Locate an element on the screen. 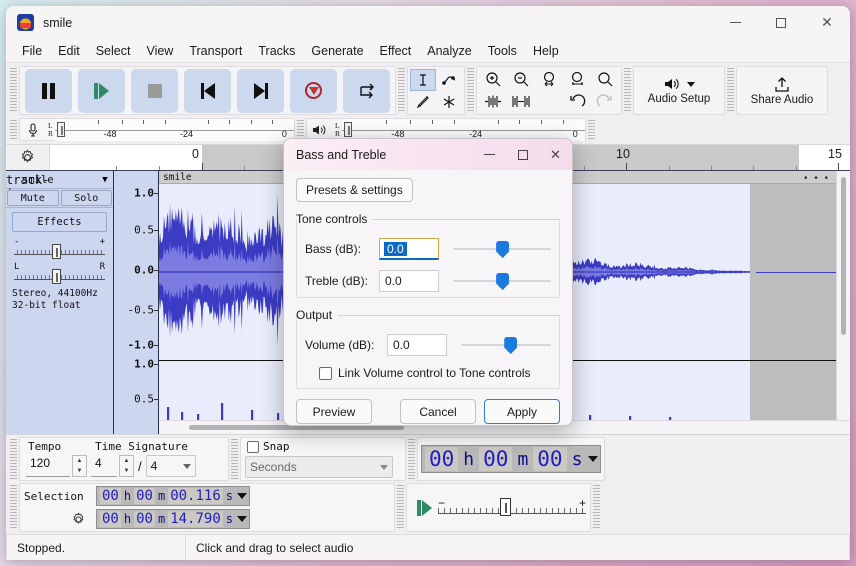 The width and height of the screenshot is (856, 566). sig-up: ▲ is located at coordinates (126, 461).